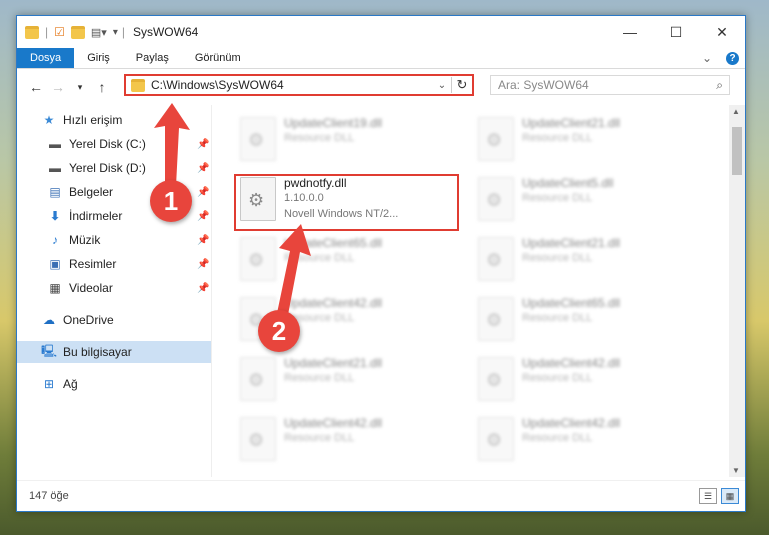 The image size is (769, 535). Describe the element at coordinates (293, 272) in the screenshot. I see `arrow-2-icon` at that location.